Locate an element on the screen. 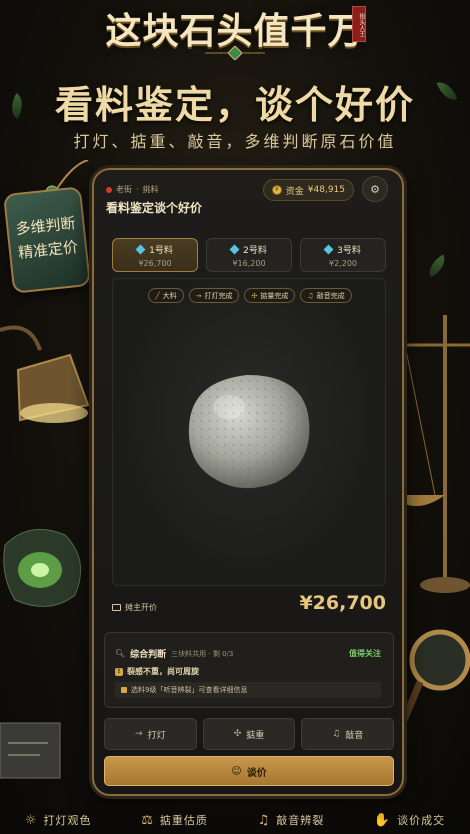 The width and height of the screenshot is (470, 834). judgement-hint: 选料9级「听音辨裂」可查看详细信息 is located at coordinates (248, 690).